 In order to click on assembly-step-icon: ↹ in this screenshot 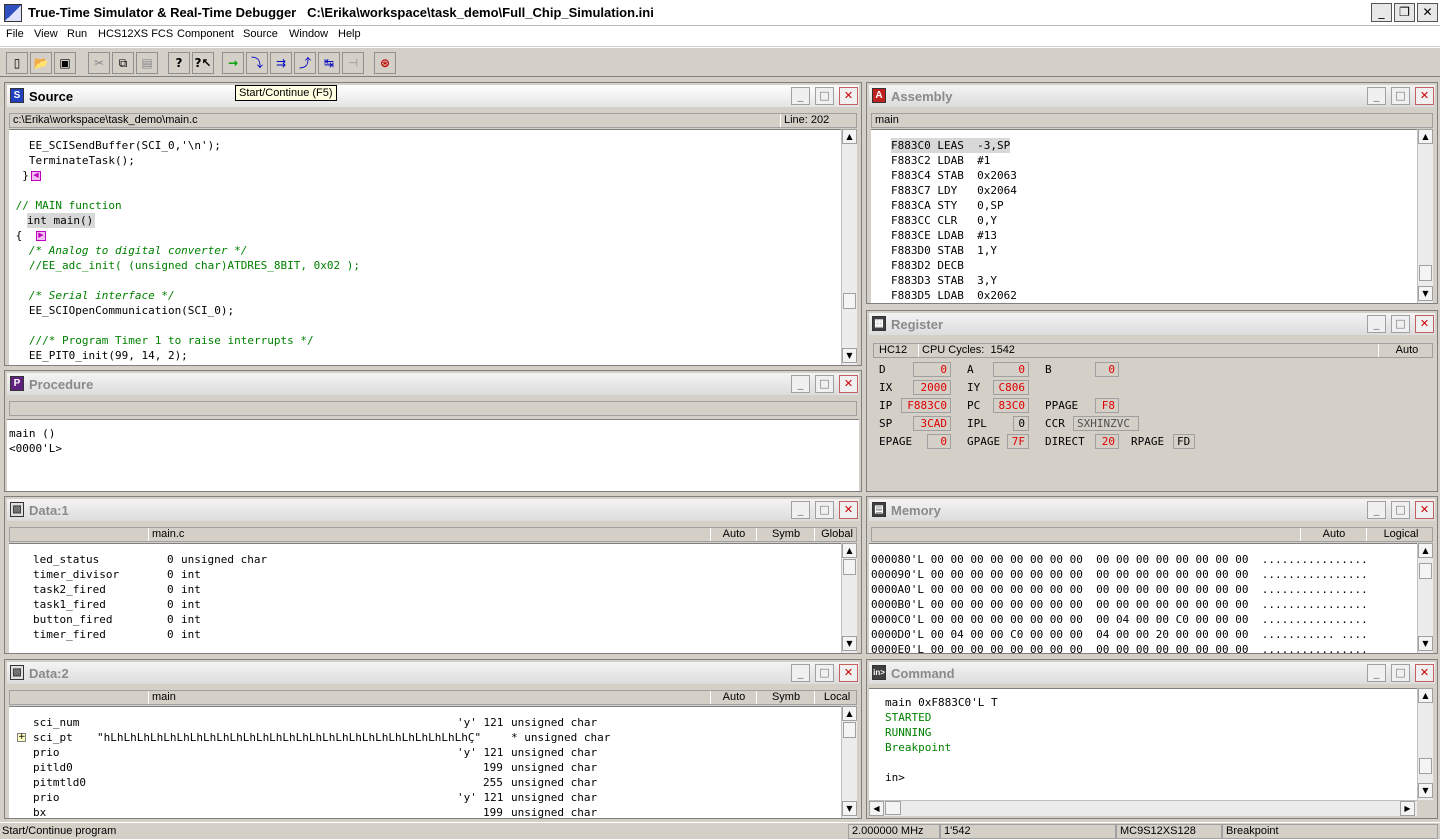, I will do `click(329, 63)`.